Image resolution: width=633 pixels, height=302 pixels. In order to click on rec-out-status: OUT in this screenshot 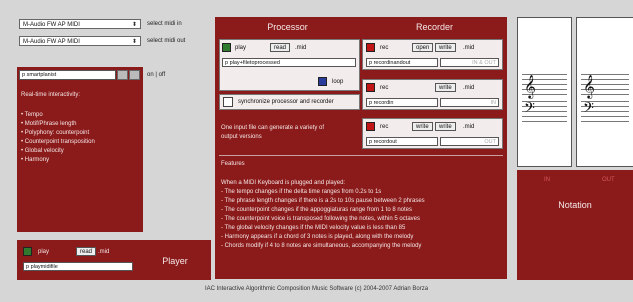, I will do `click(469, 141)`.